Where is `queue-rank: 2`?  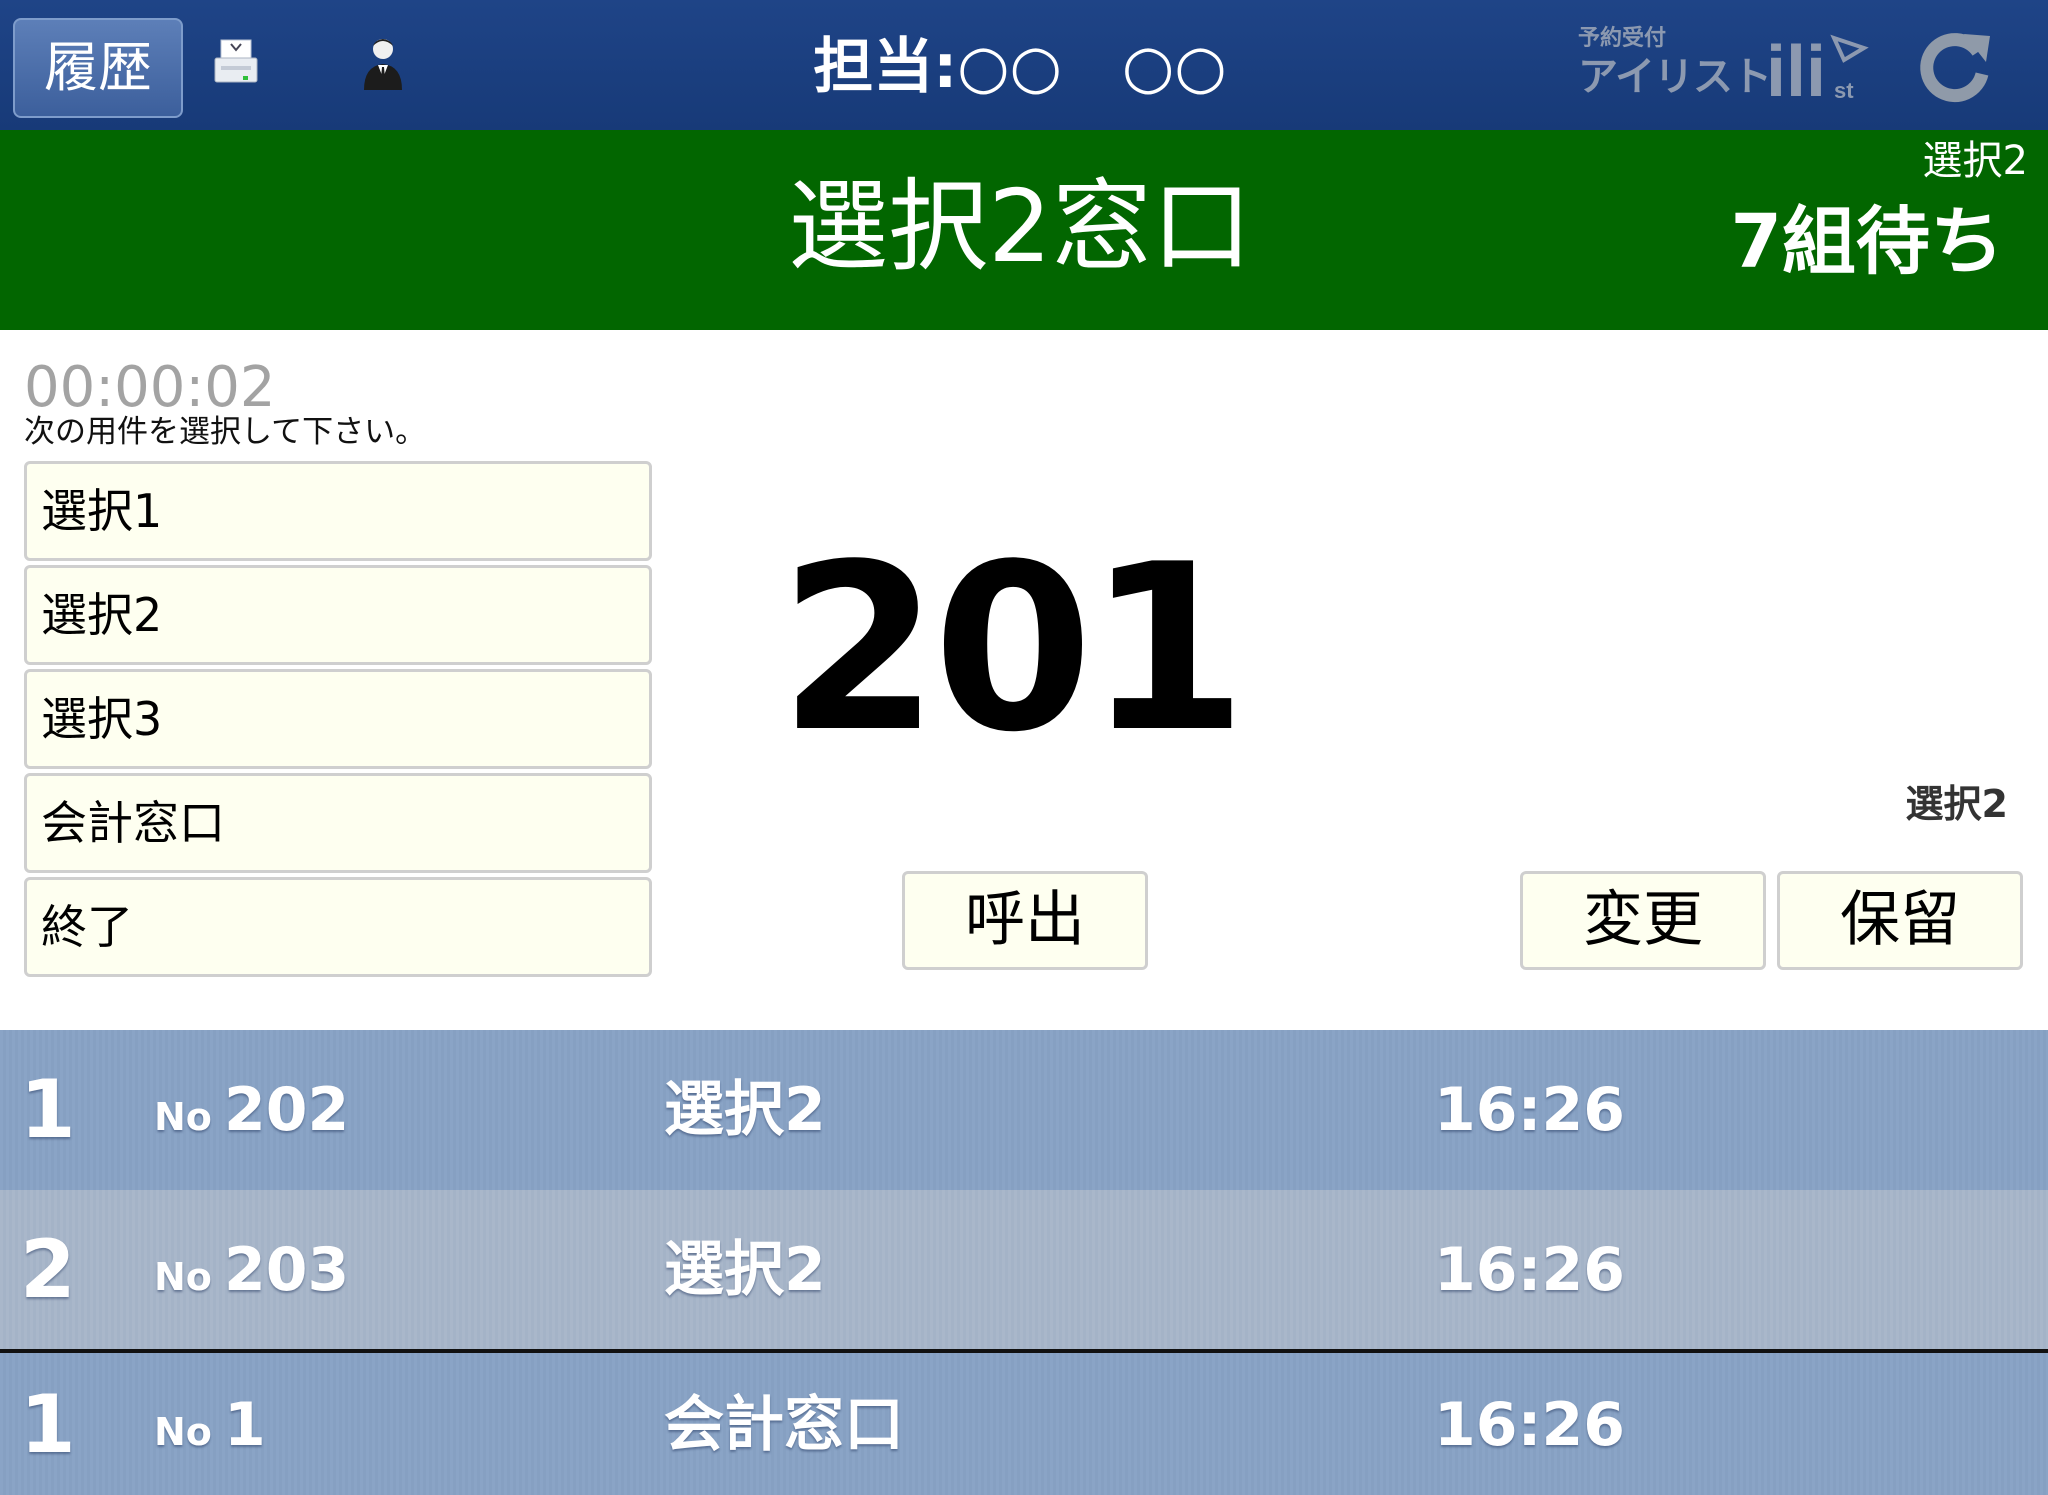
queue-rank: 2 is located at coordinates (48, 1269).